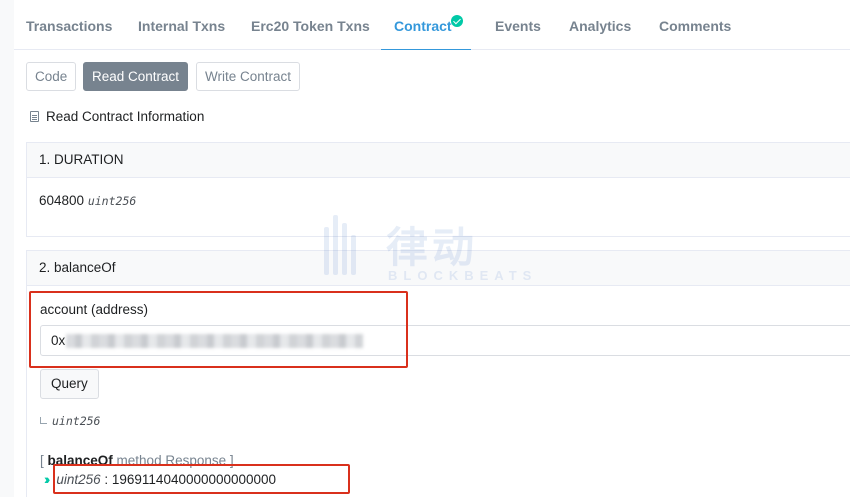 The height and width of the screenshot is (497, 850). Describe the element at coordinates (112, 201) in the screenshot. I see `duration-type: uint256` at that location.